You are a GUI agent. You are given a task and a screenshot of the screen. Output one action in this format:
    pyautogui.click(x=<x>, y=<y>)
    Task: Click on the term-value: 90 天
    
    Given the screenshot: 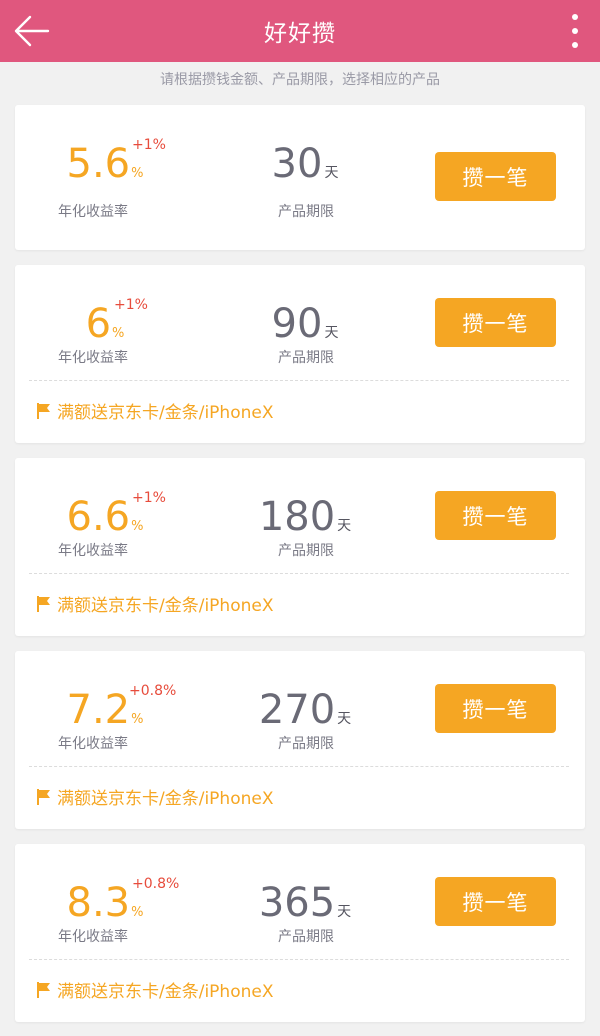 What is the action you would take?
    pyautogui.click(x=305, y=324)
    